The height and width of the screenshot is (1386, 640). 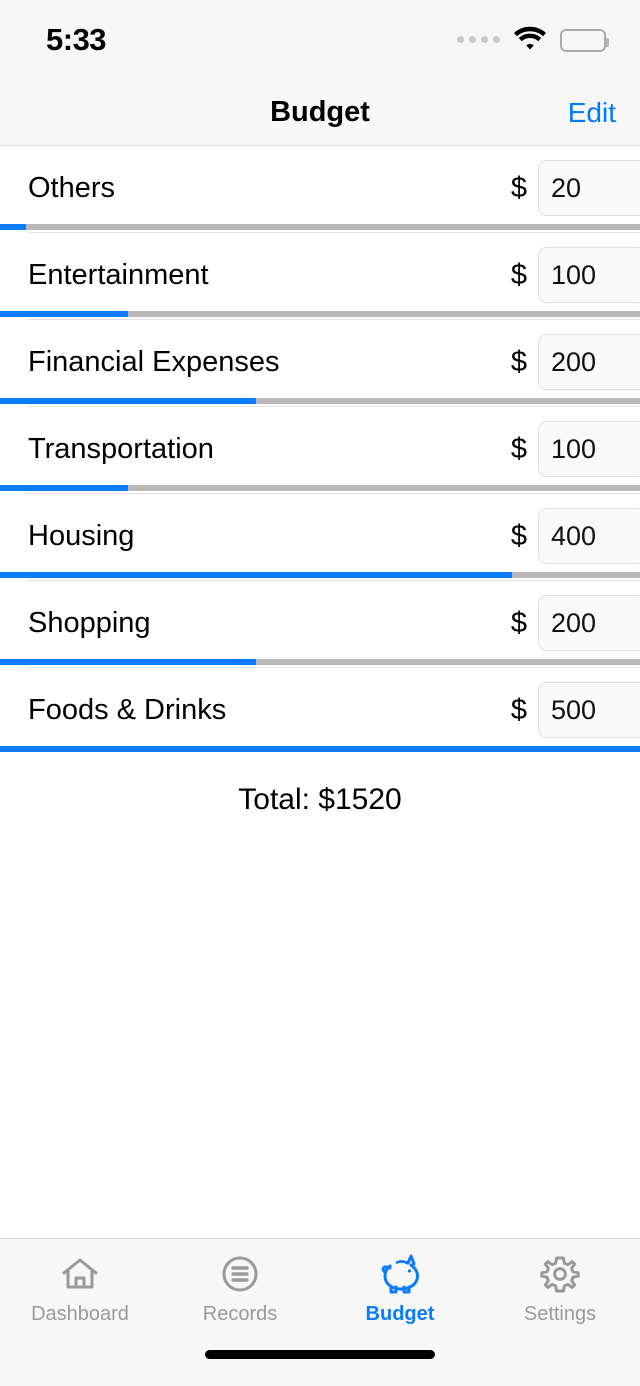 I want to click on budget-row-content: Foods & Drinks $500, so click(x=320, y=710).